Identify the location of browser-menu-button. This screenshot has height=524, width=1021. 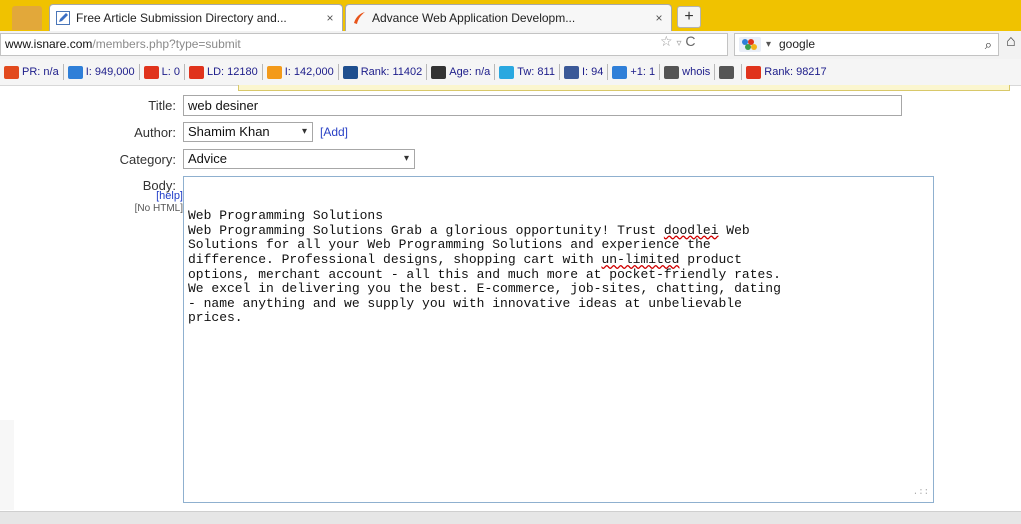
(27, 18).